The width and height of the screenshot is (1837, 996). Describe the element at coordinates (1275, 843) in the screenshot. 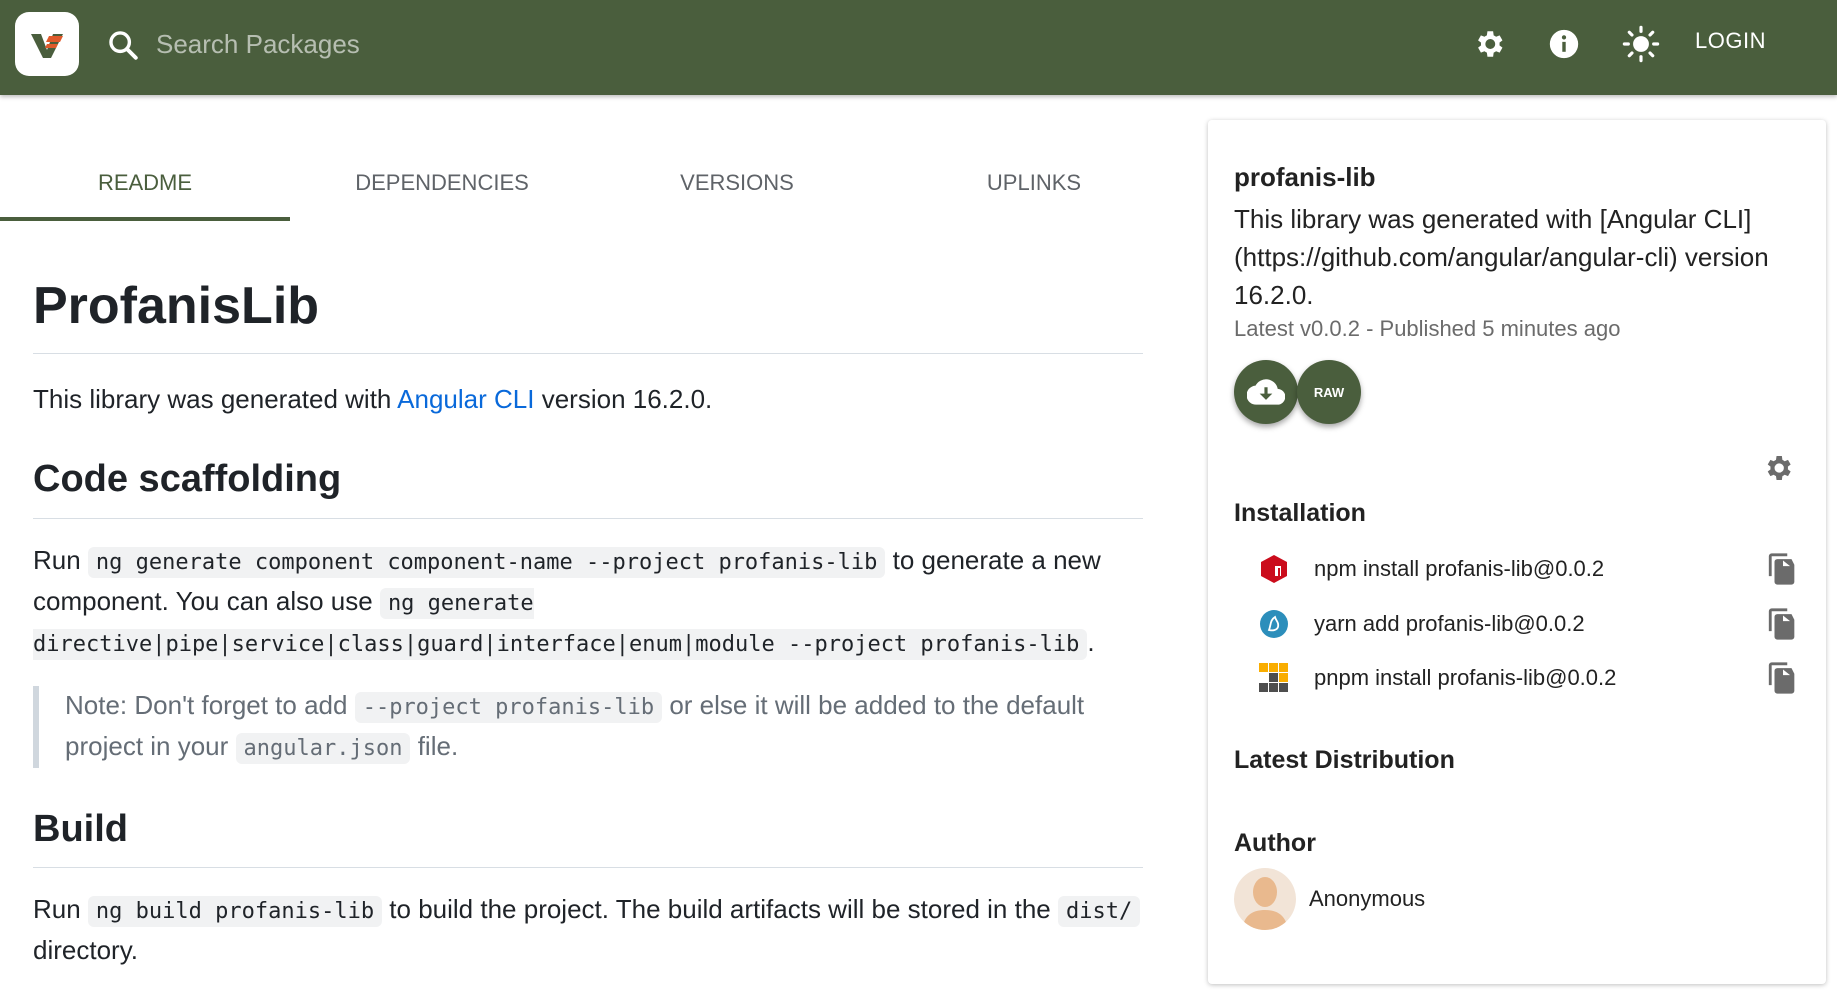

I see `author-title: Author` at that location.